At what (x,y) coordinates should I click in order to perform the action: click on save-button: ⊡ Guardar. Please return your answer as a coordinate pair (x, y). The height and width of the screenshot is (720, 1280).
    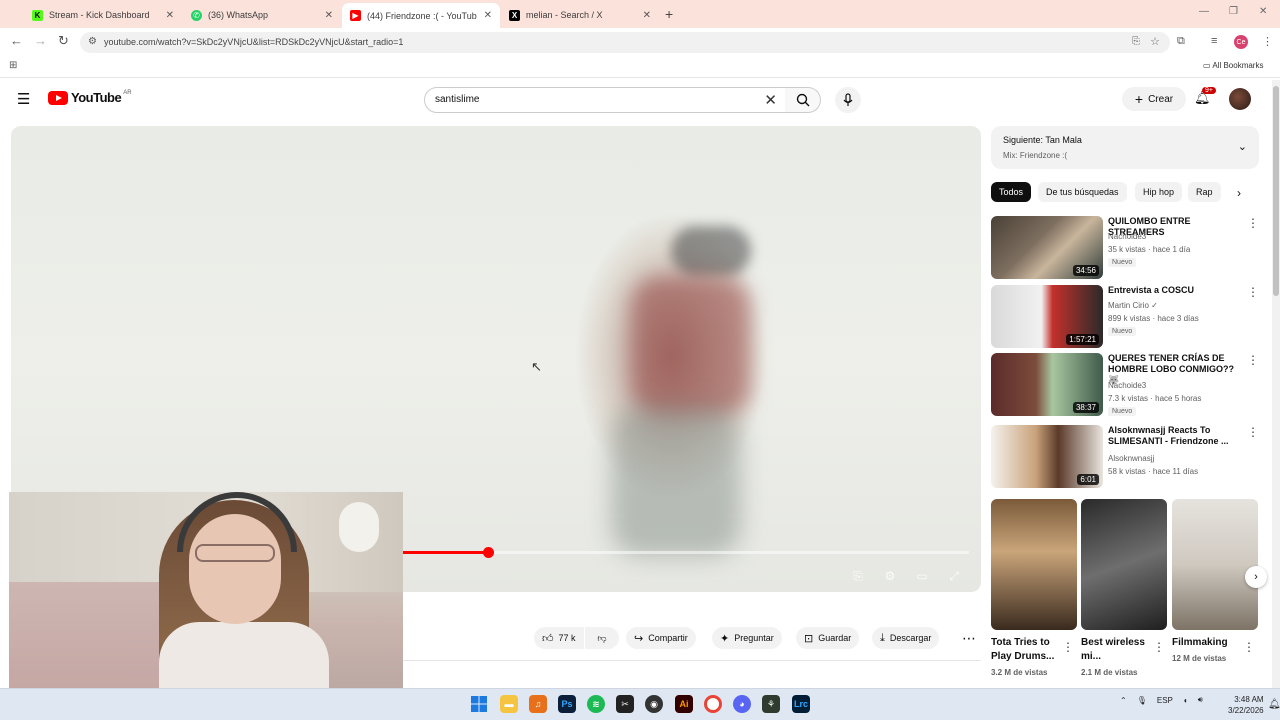
    Looking at the image, I should click on (828, 638).